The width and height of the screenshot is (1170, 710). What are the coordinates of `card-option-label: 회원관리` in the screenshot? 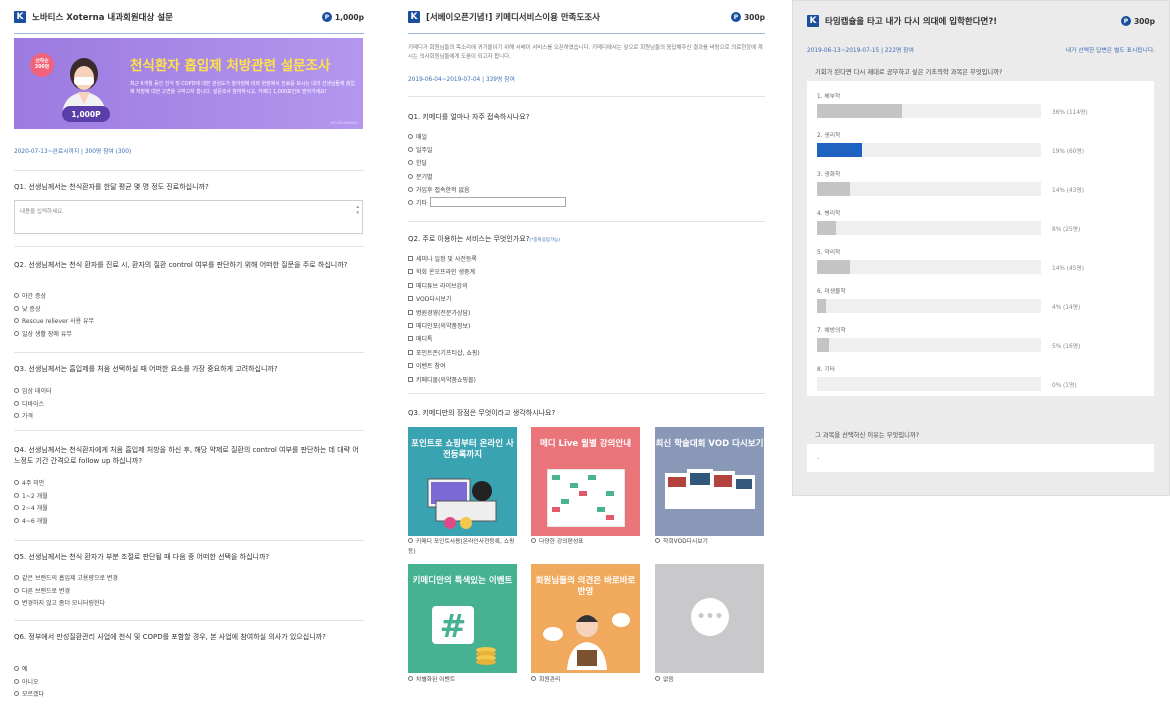 It's located at (587, 680).